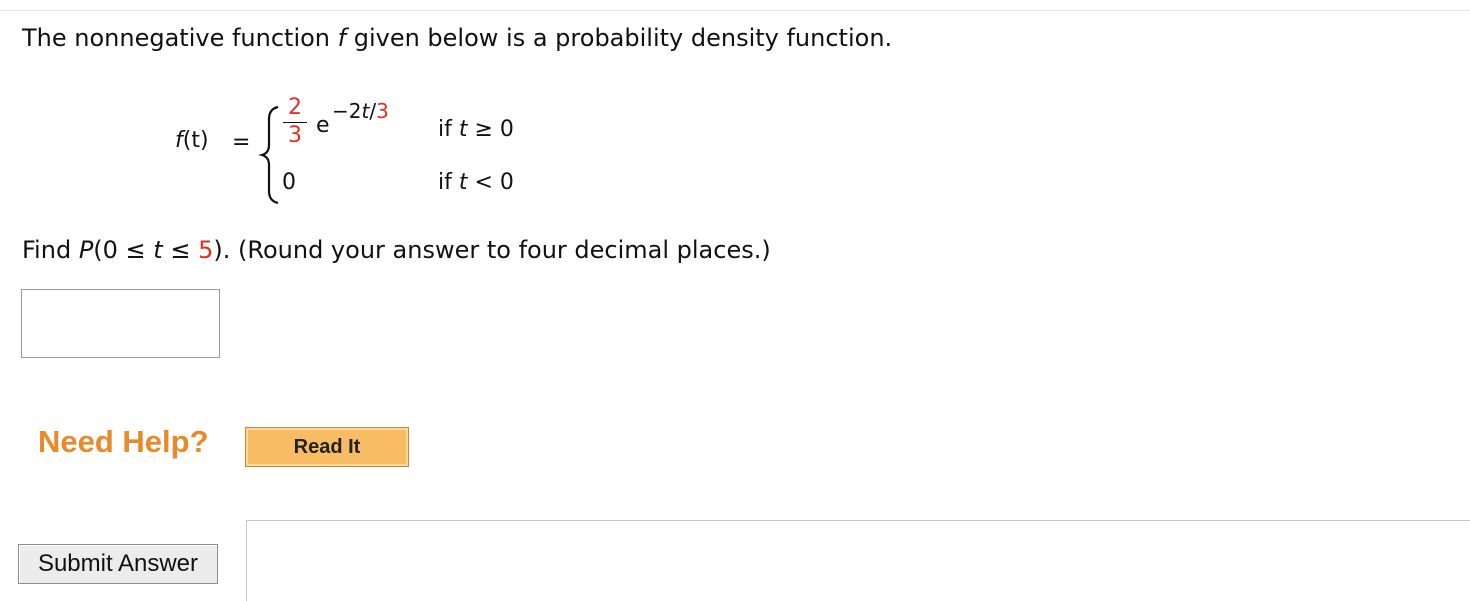 The width and height of the screenshot is (1470, 601). What do you see at coordinates (120, 323) in the screenshot?
I see `answer-input` at bounding box center [120, 323].